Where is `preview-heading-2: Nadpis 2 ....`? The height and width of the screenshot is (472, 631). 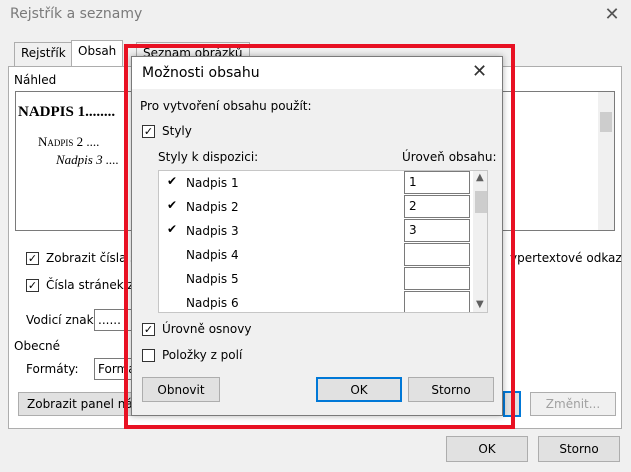 preview-heading-2: Nadpis 2 .... is located at coordinates (69, 141).